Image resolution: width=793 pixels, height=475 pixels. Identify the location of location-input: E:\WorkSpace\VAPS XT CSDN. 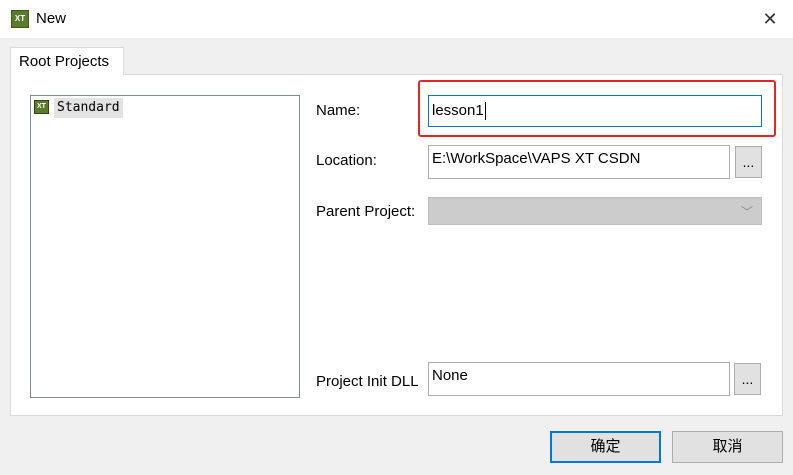
(579, 162).